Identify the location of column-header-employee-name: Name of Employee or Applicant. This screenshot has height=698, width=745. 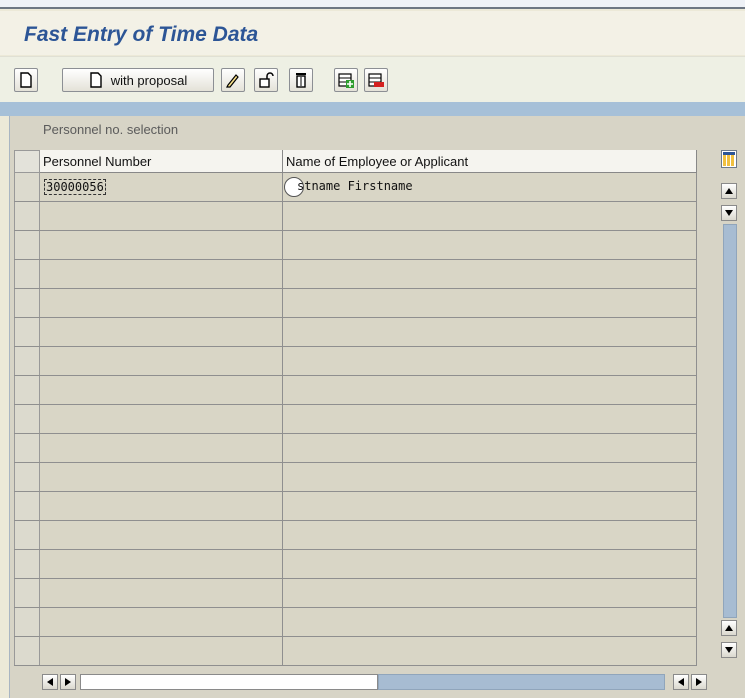
(490, 161).